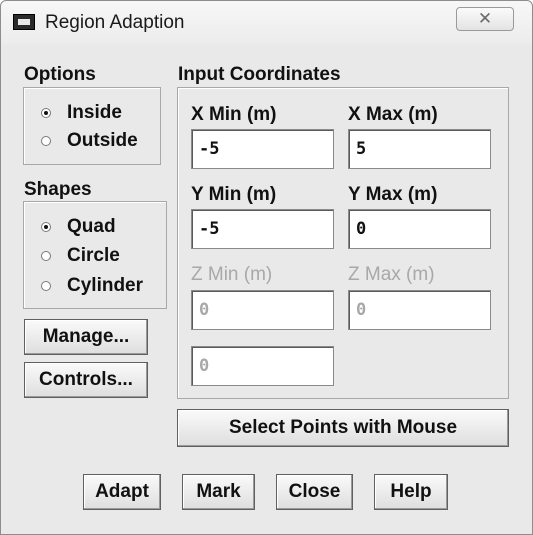 The image size is (533, 535). I want to click on z-max-field: 0, so click(419, 310).